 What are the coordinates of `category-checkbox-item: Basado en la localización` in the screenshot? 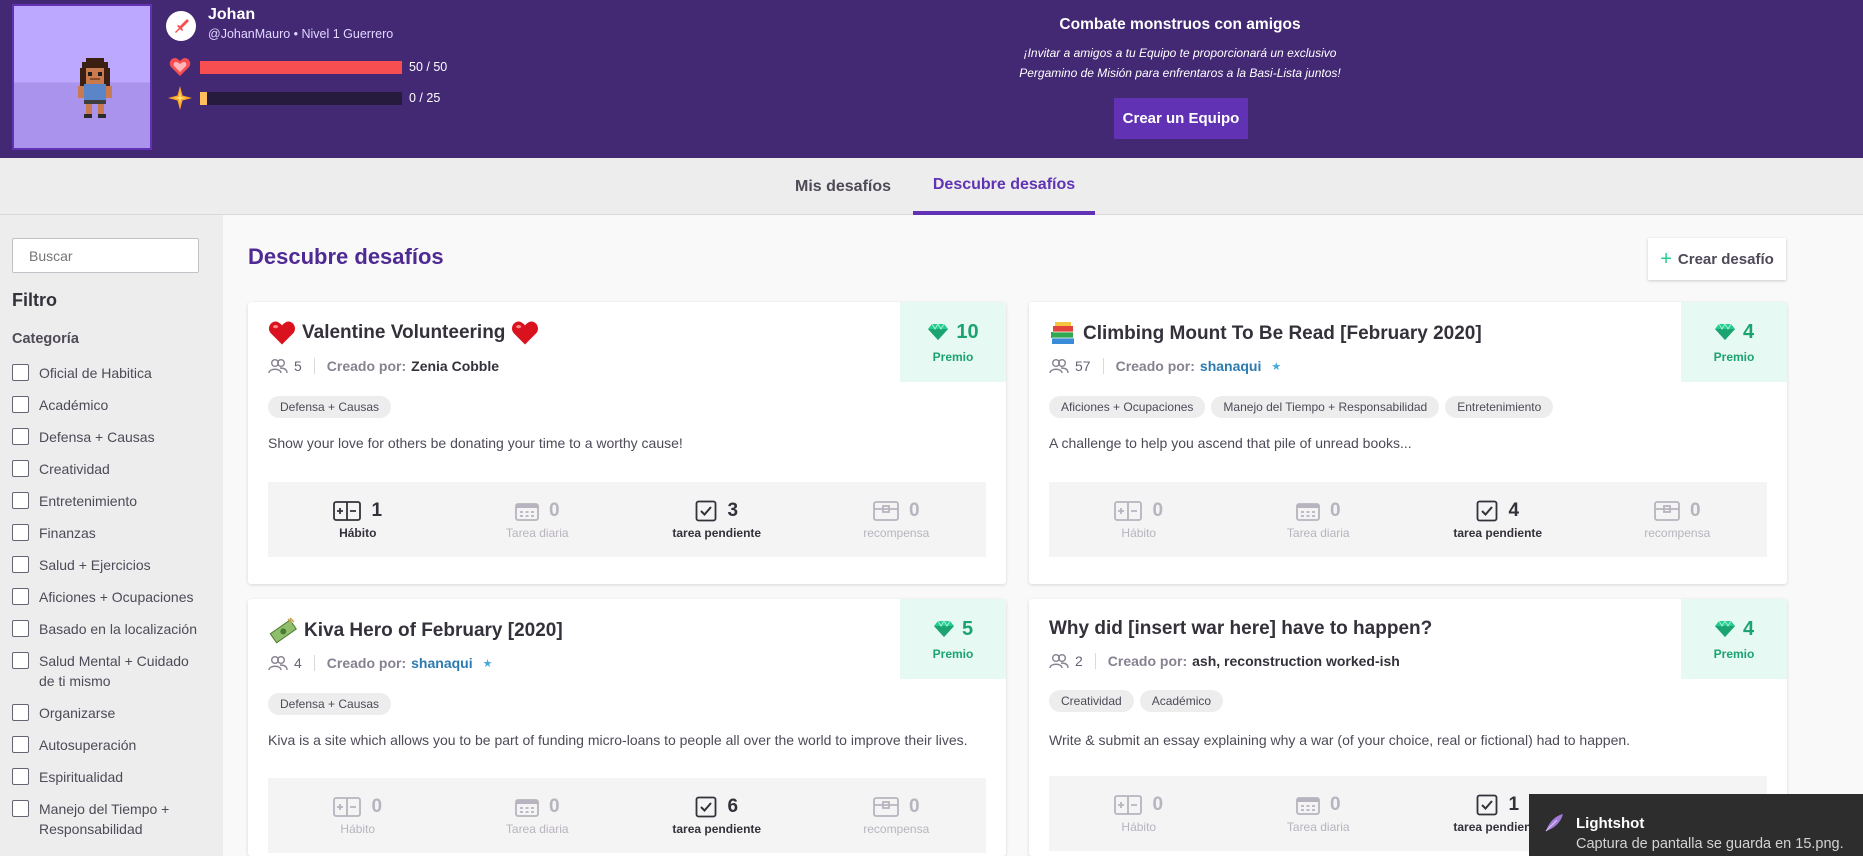 It's located at (114, 629).